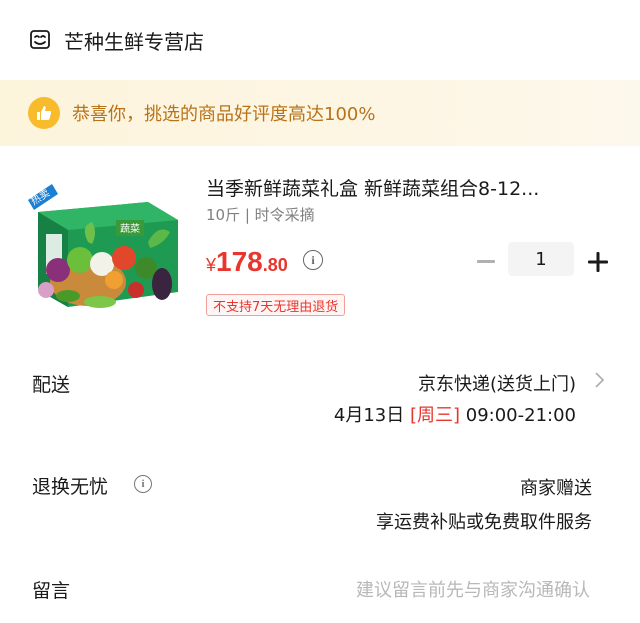 This screenshot has width=640, height=623. I want to click on product-price: ¥178.80, so click(247, 262).